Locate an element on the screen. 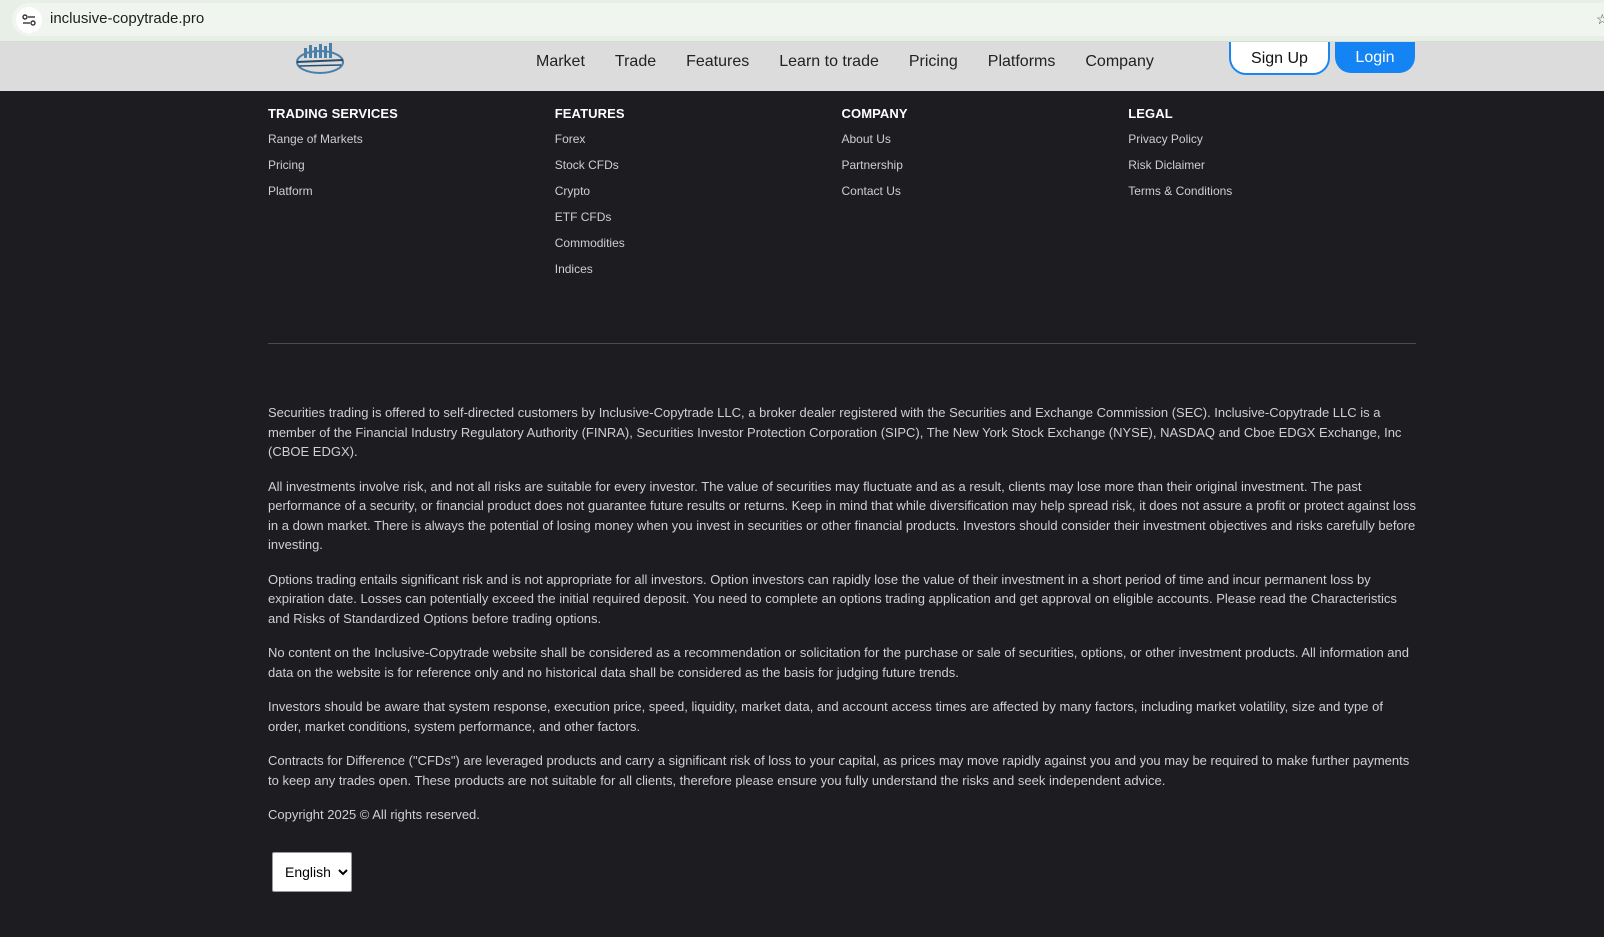  footer-link-platform: Platform is located at coordinates (411, 197).